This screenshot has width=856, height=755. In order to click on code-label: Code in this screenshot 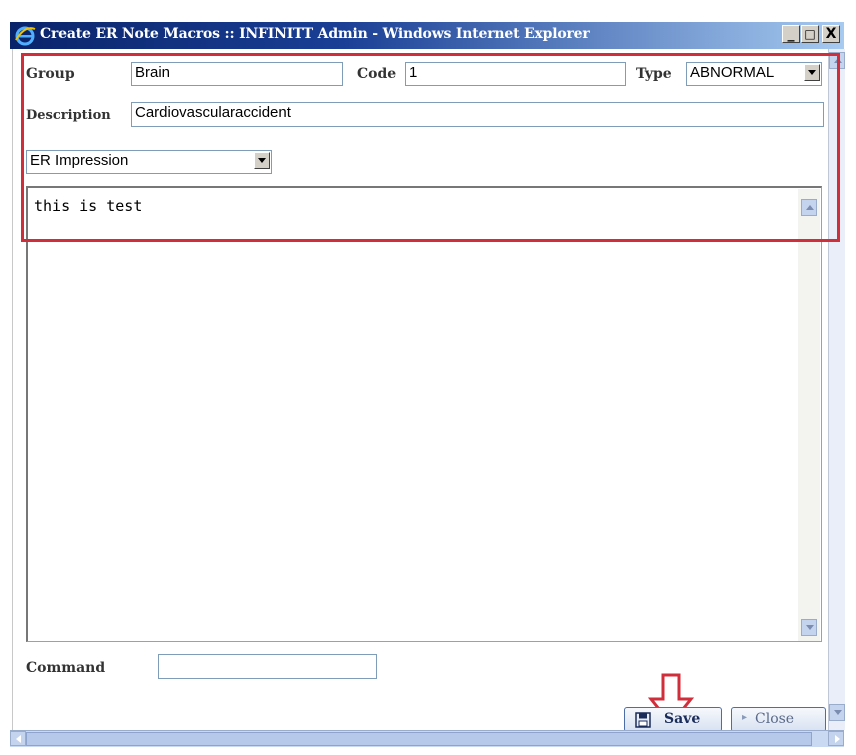, I will do `click(377, 74)`.